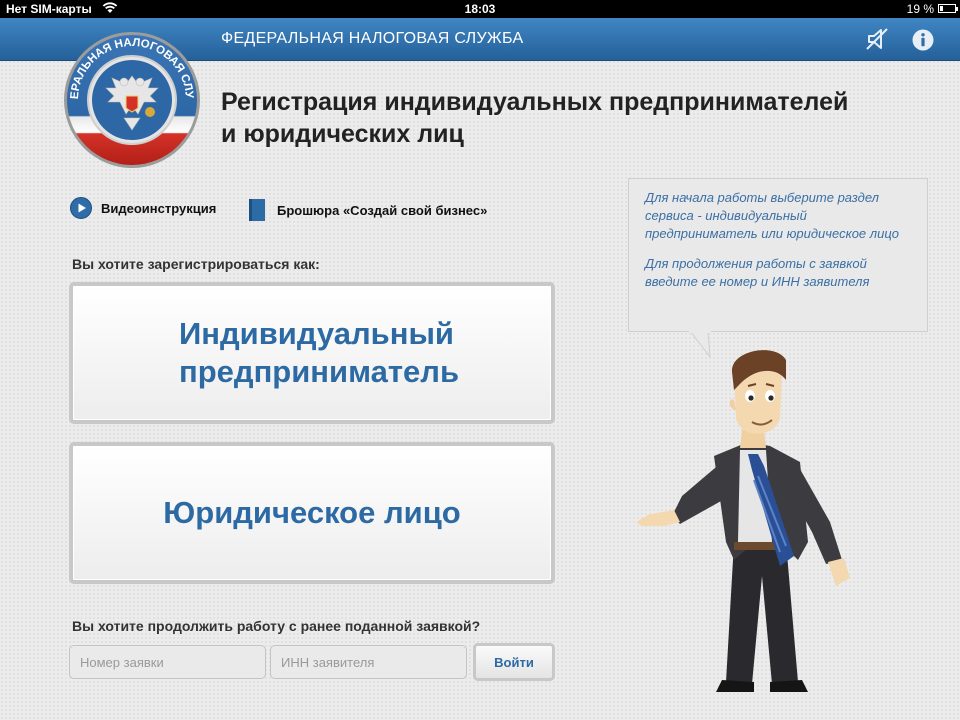  I want to click on assistant-character-illustration, so click(743, 521).